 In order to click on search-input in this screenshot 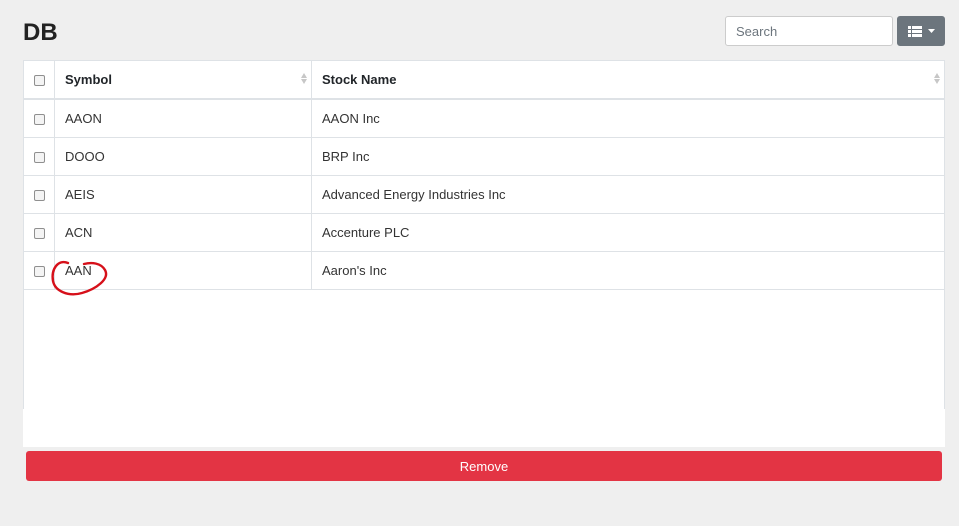, I will do `click(809, 31)`.